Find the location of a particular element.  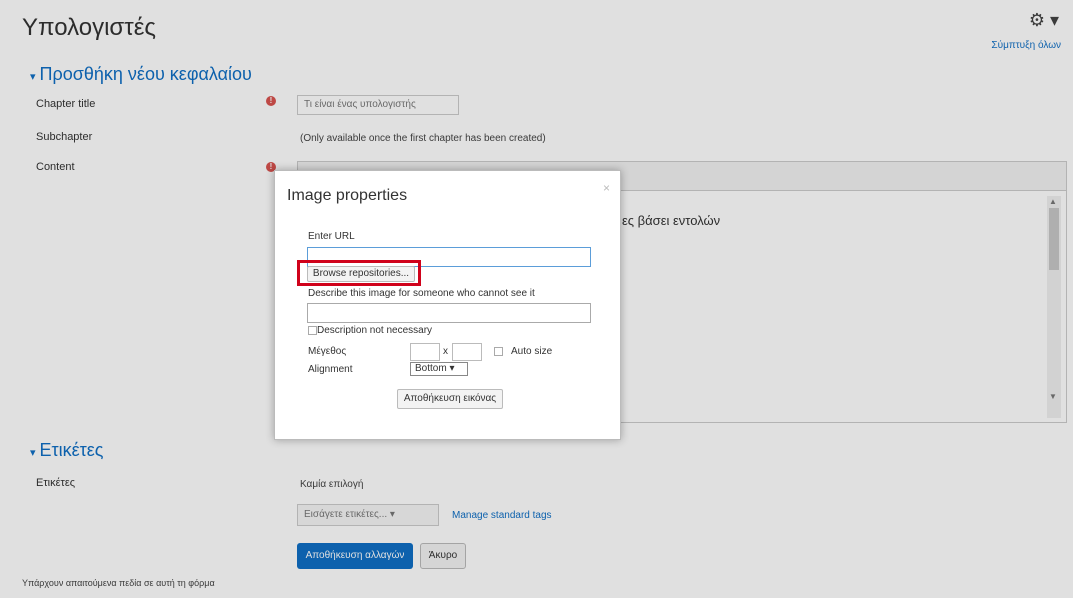

dialog-title: Image properties is located at coordinates (347, 195).